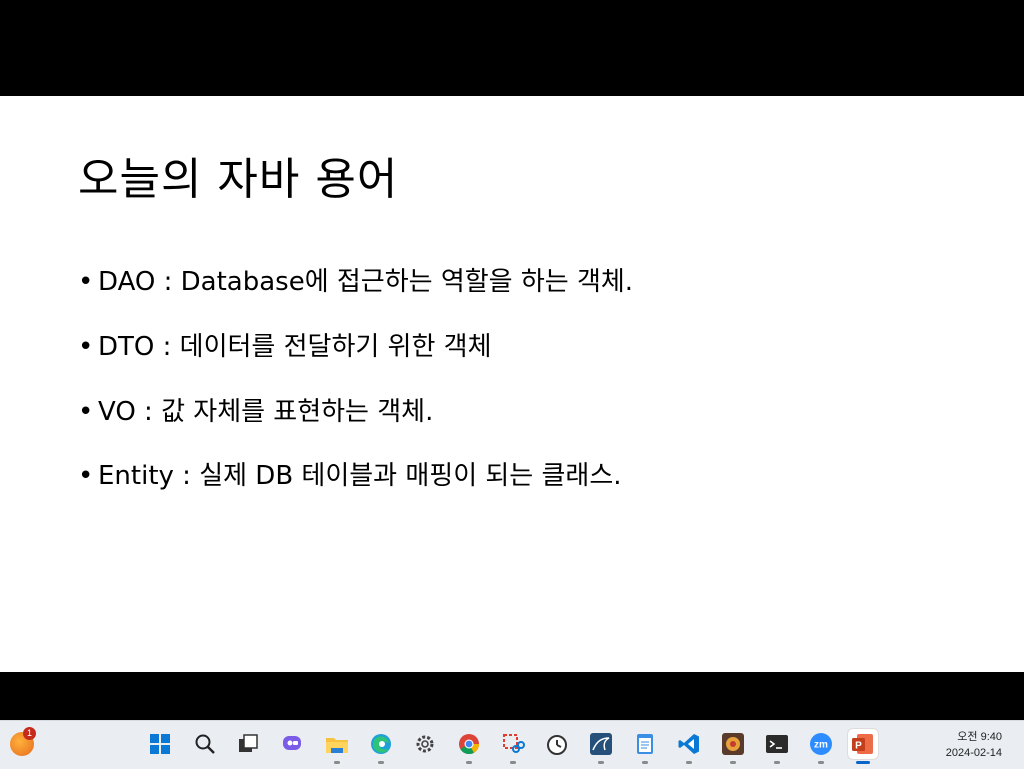  What do you see at coordinates (601, 746) in the screenshot?
I see `mysql-workbench-icon` at bounding box center [601, 746].